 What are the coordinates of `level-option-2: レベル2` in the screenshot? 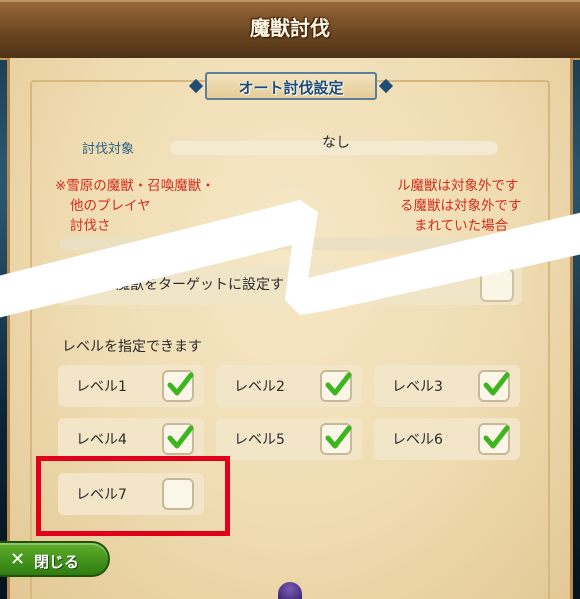 It's located at (289, 386).